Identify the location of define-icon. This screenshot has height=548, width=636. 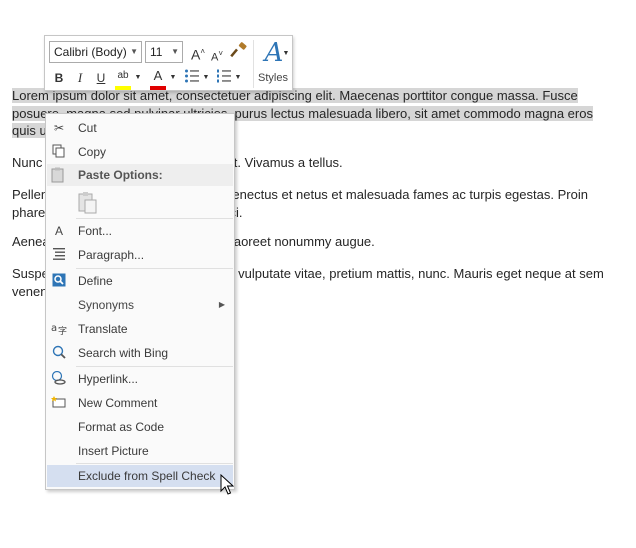
(59, 281).